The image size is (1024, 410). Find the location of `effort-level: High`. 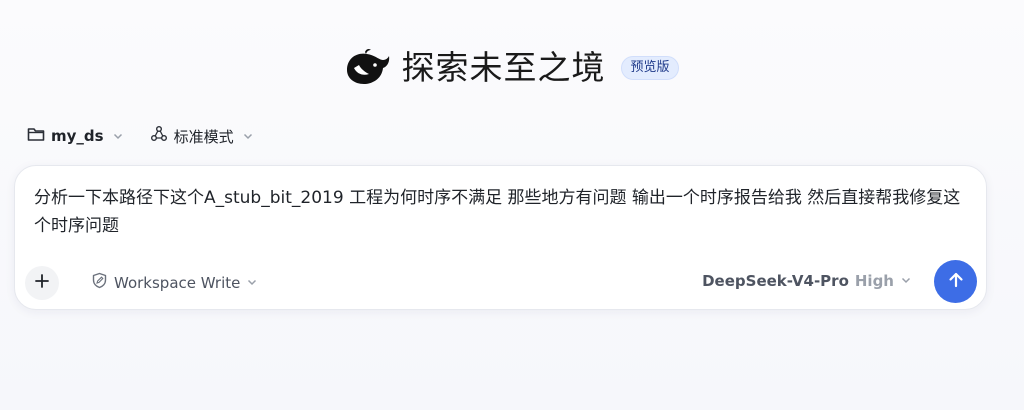

effort-level: High is located at coordinates (874, 281).